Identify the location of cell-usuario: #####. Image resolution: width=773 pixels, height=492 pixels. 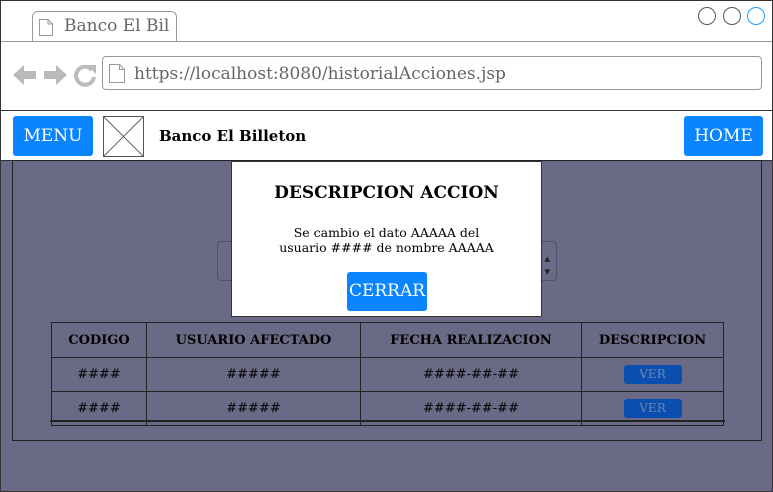
(253, 374).